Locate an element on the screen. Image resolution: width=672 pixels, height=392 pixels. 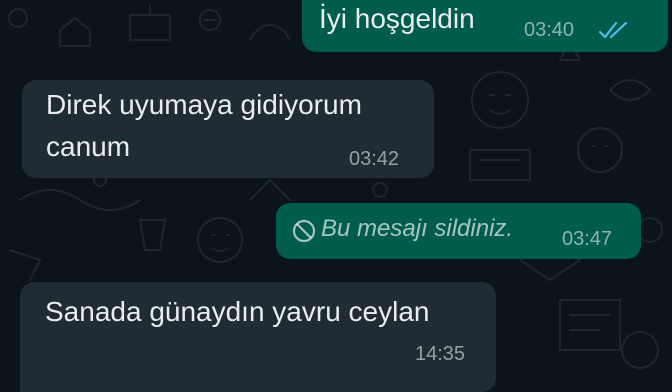
message-time: 14:35 is located at coordinates (440, 354).